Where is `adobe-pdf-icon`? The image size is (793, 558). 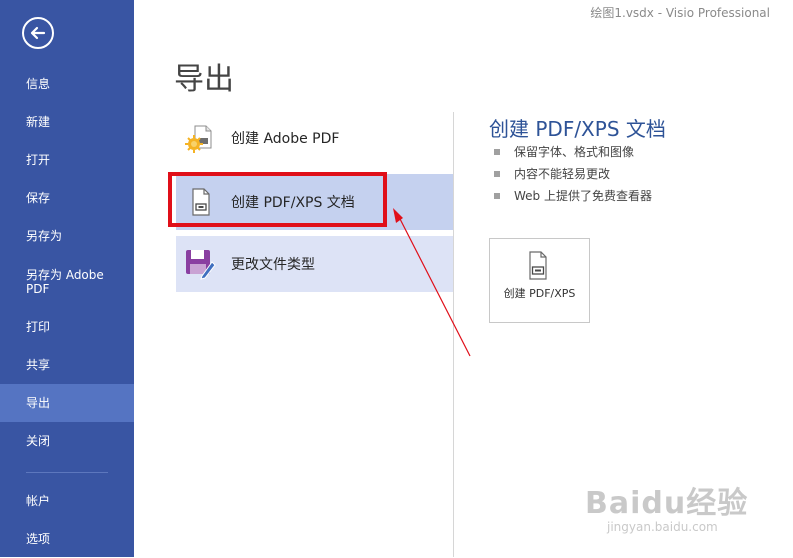
adobe-pdf-icon is located at coordinates (200, 138).